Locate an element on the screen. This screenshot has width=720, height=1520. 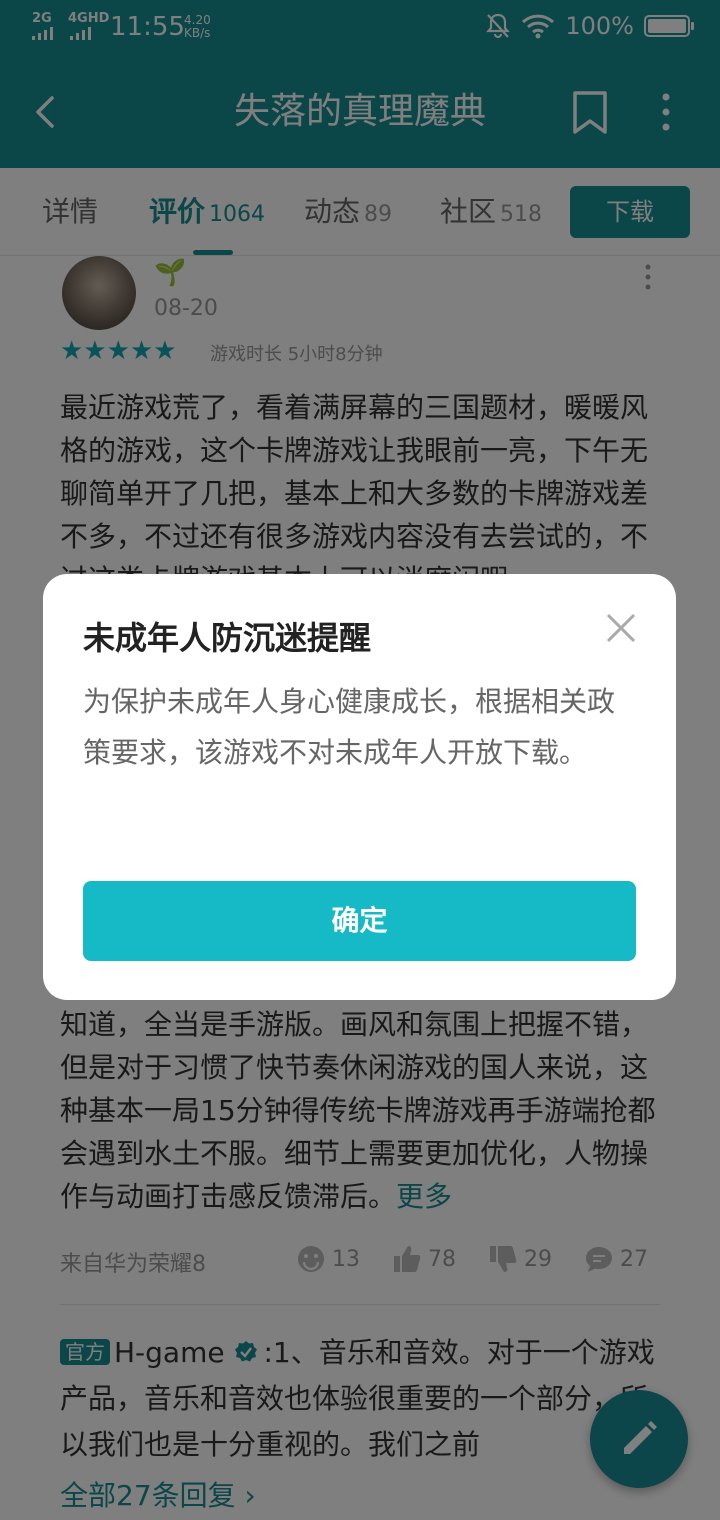
dialog-message: 为保护未成年人身心健康成长，根据相关政策要求，该游戏不对未成年人开放下载。 is located at coordinates (349, 727).